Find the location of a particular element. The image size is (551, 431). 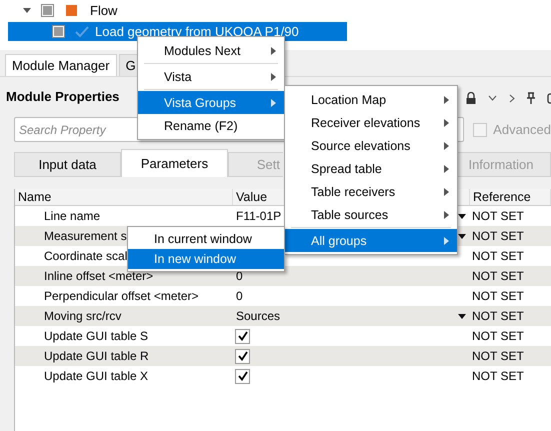

tab: Module Manager is located at coordinates (61, 65).